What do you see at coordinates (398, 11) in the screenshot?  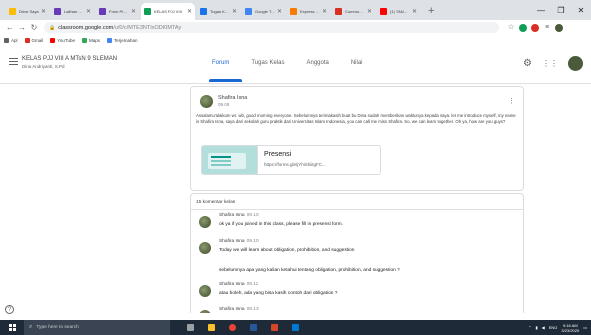 I see `browser-tab-youtube: (1) TANGGAPAN✕` at bounding box center [398, 11].